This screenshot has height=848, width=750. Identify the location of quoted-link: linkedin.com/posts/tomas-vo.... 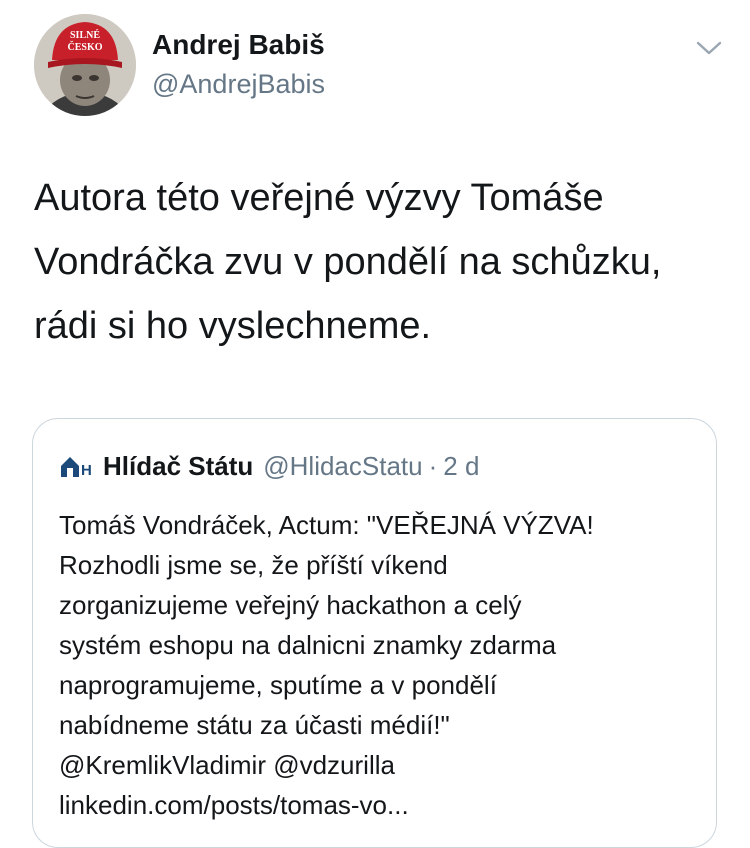
(384, 805).